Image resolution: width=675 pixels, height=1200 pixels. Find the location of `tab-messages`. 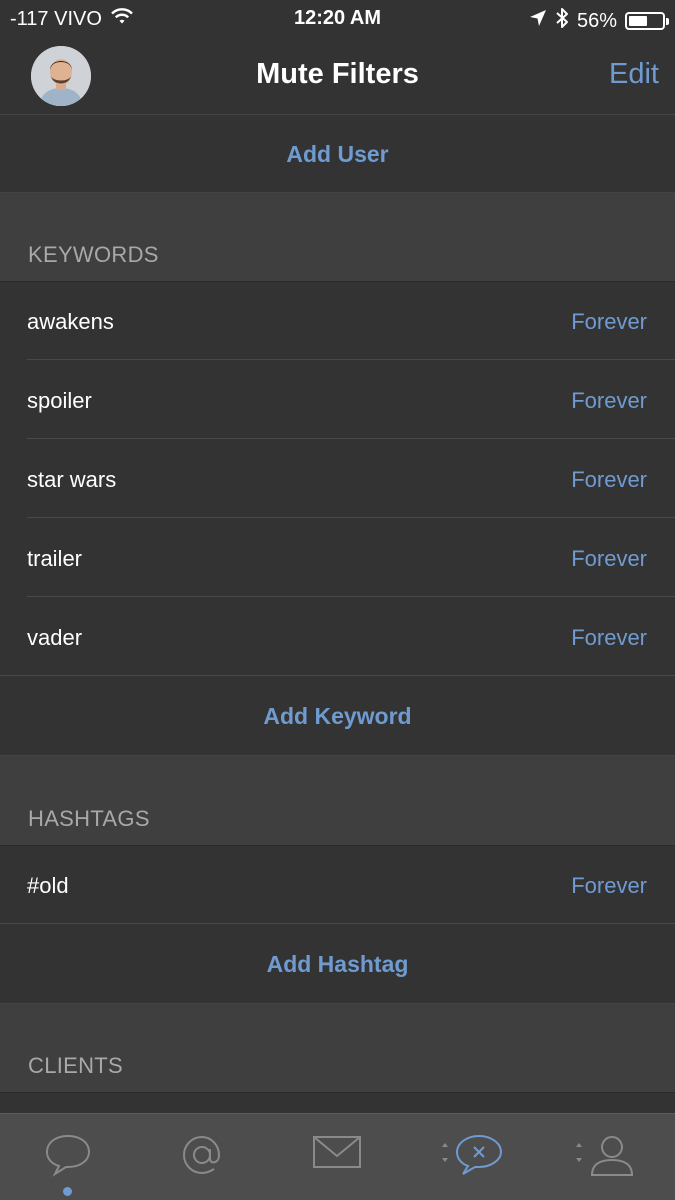

tab-messages is located at coordinates (337, 1157).